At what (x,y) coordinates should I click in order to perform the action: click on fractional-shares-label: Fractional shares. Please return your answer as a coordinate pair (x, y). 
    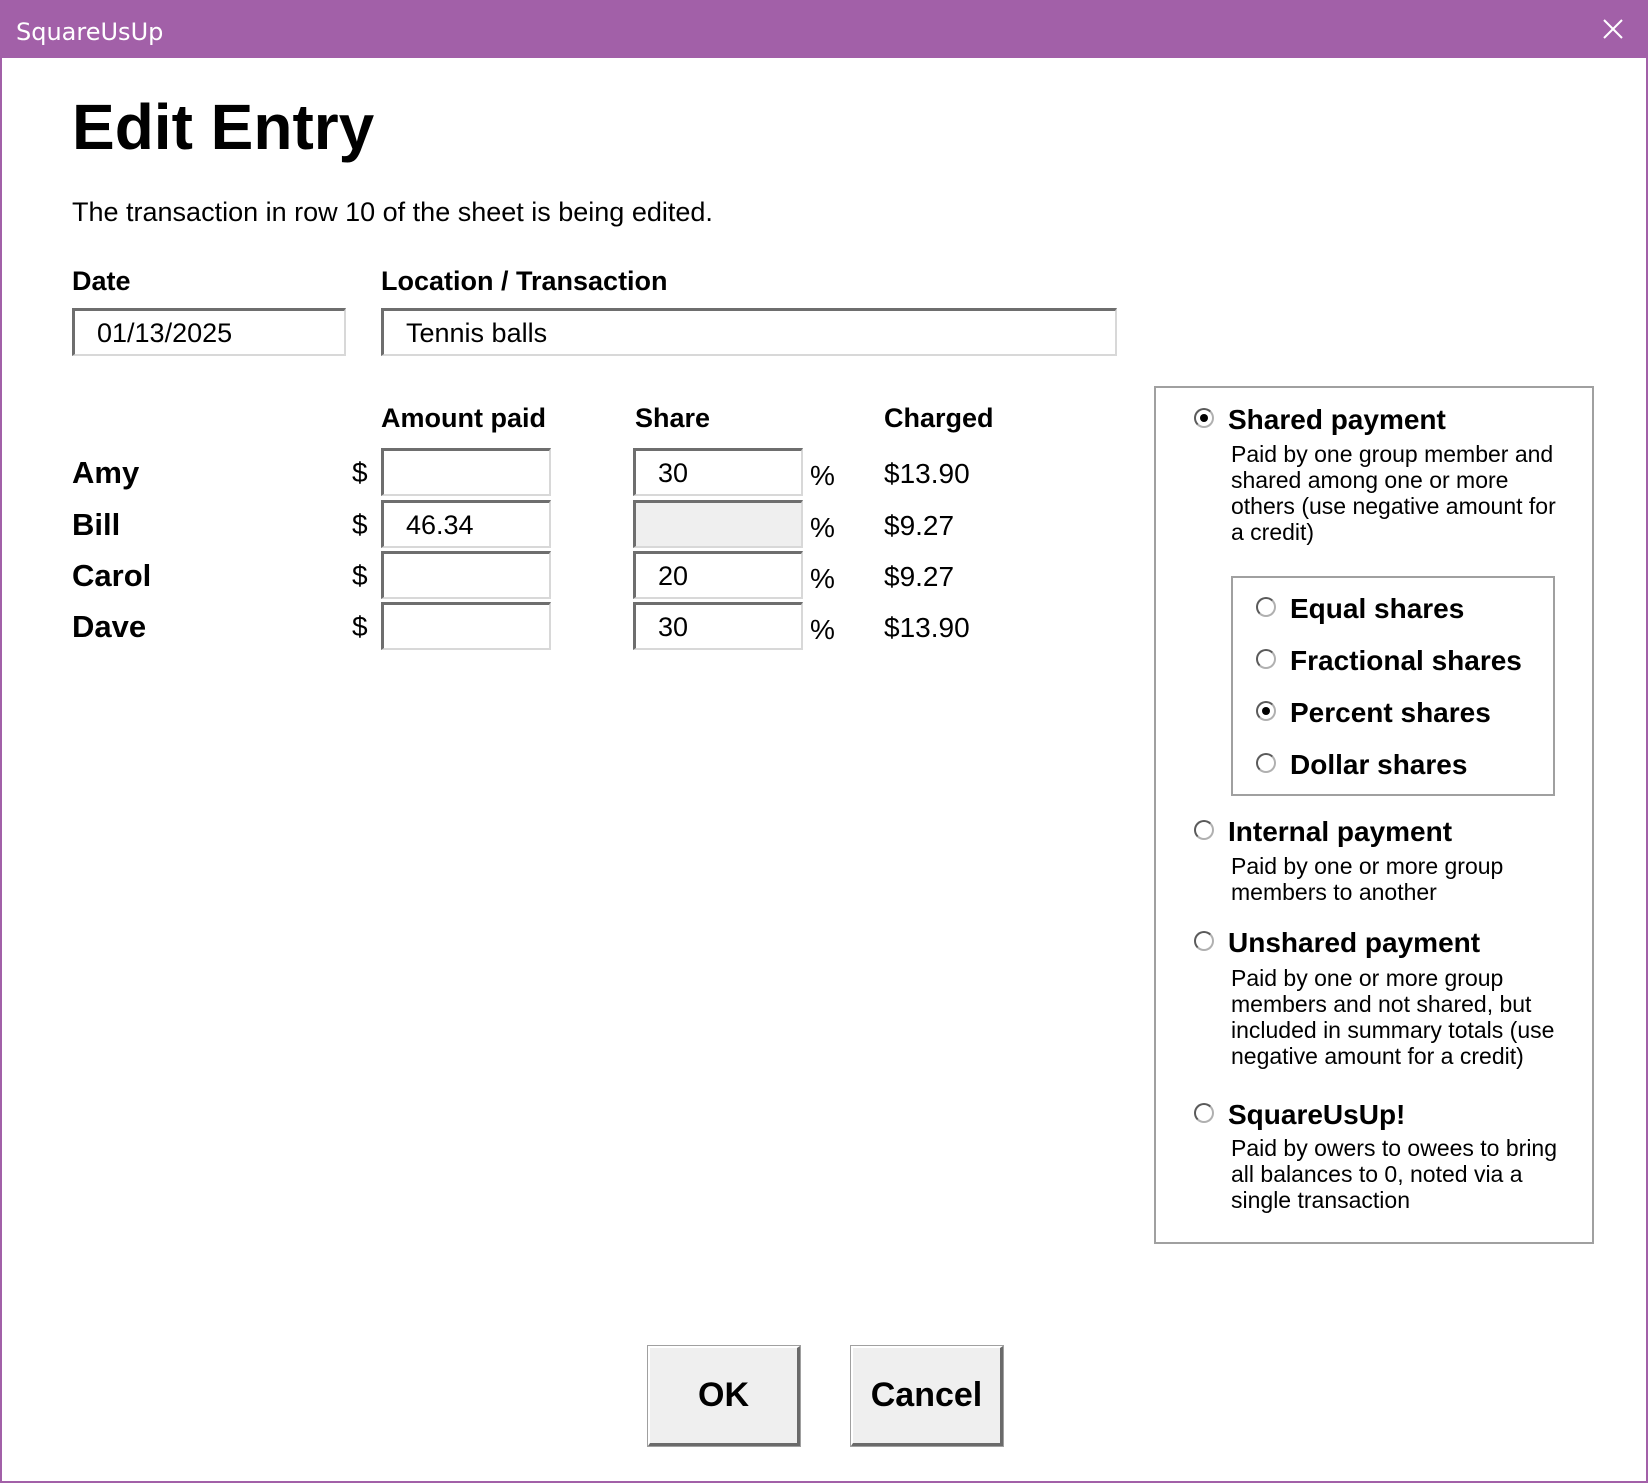
    Looking at the image, I should click on (1406, 661).